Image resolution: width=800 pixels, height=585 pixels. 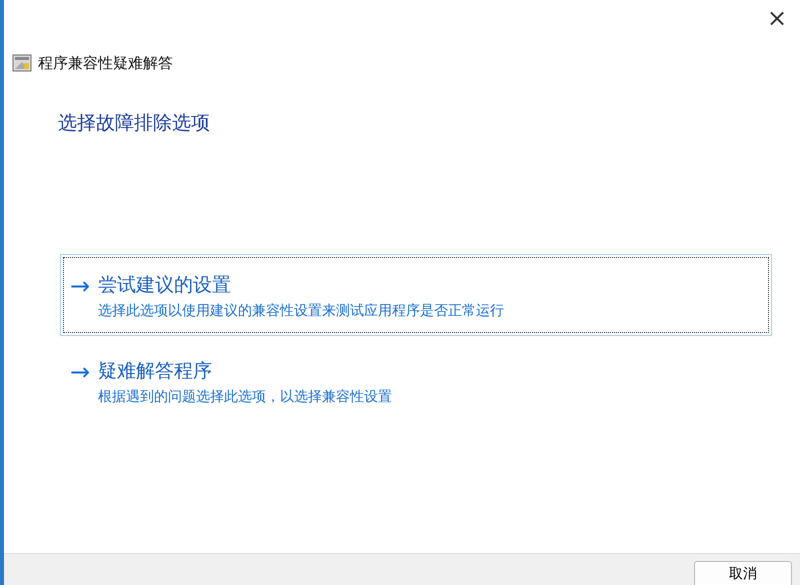 I want to click on close-button: ×, so click(x=777, y=18).